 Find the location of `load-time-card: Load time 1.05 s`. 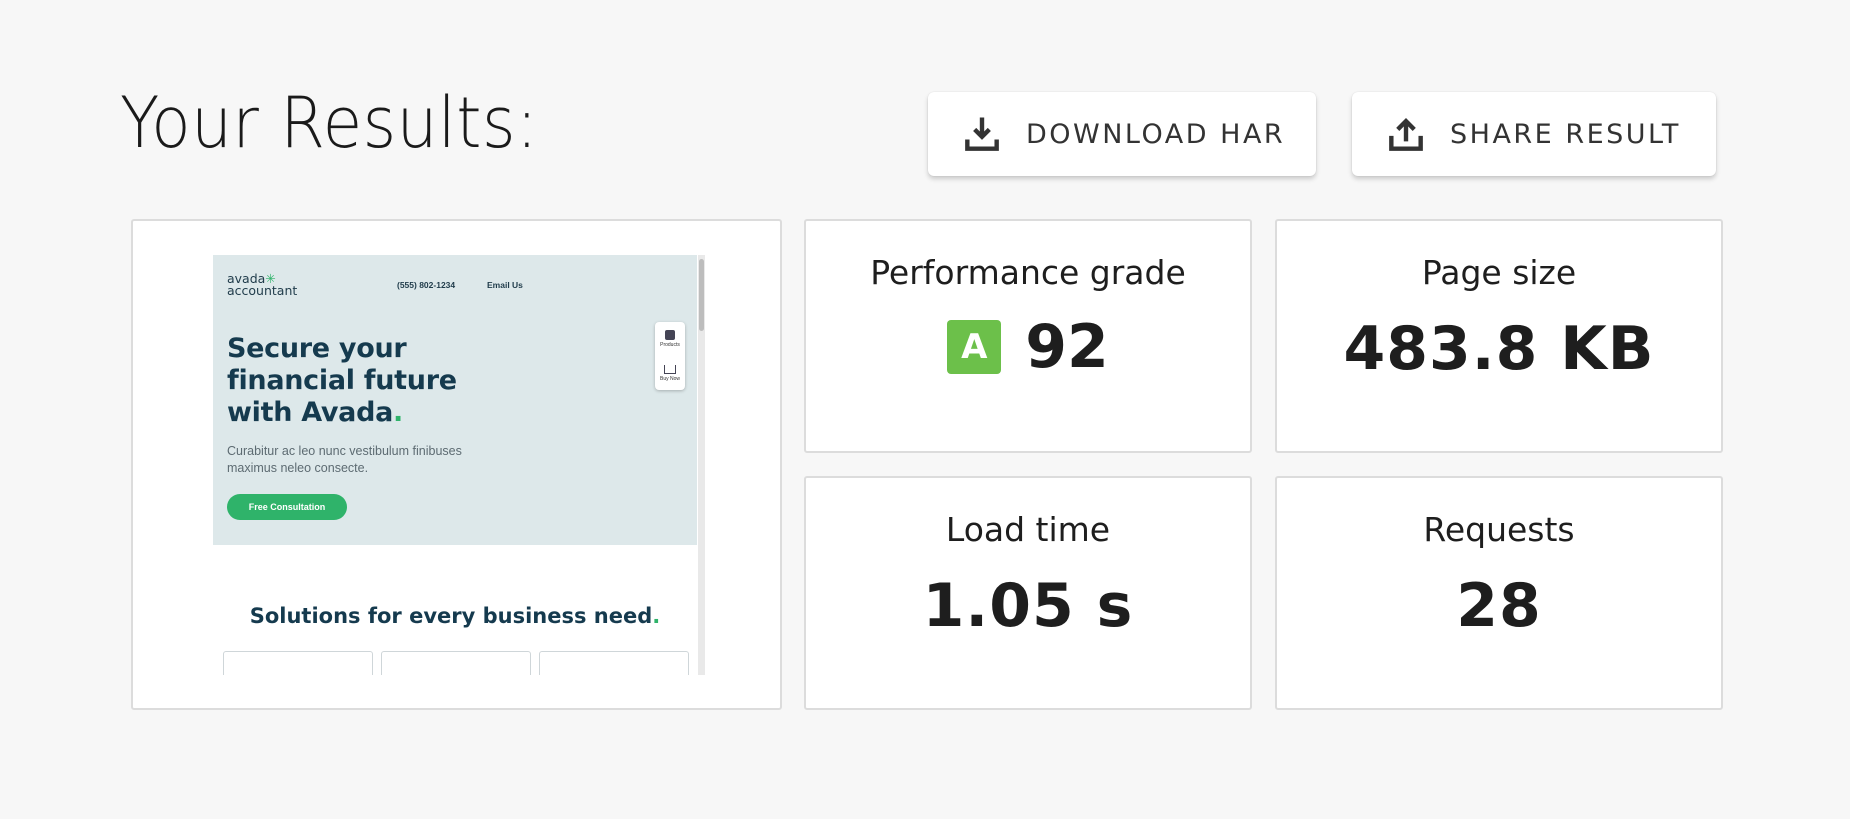

load-time-card: Load time 1.05 s is located at coordinates (1028, 593).